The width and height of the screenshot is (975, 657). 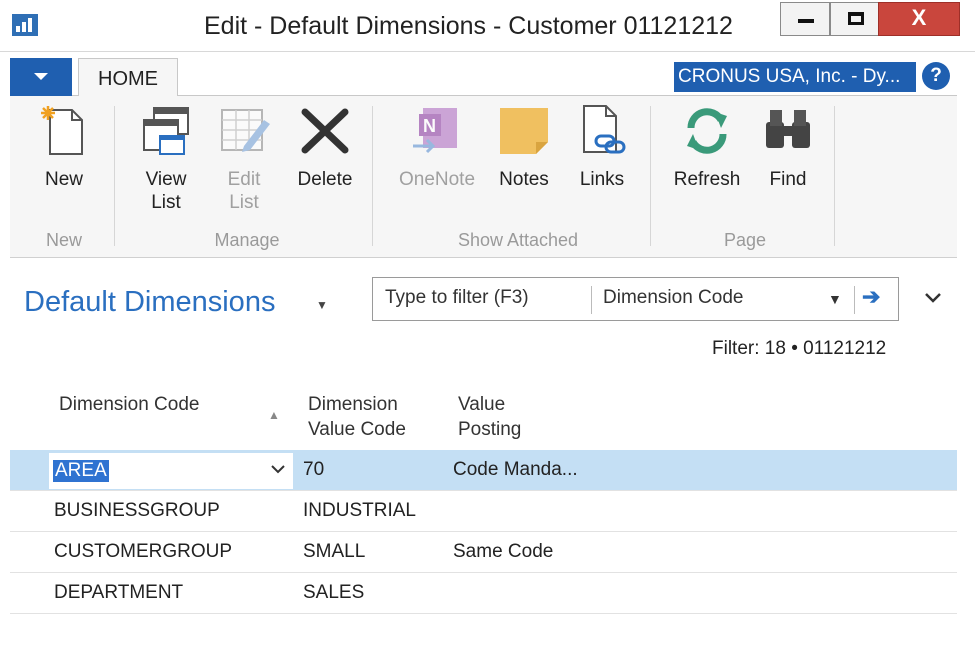 I want to click on title-dropdown-icon: ▼, so click(x=322, y=305).